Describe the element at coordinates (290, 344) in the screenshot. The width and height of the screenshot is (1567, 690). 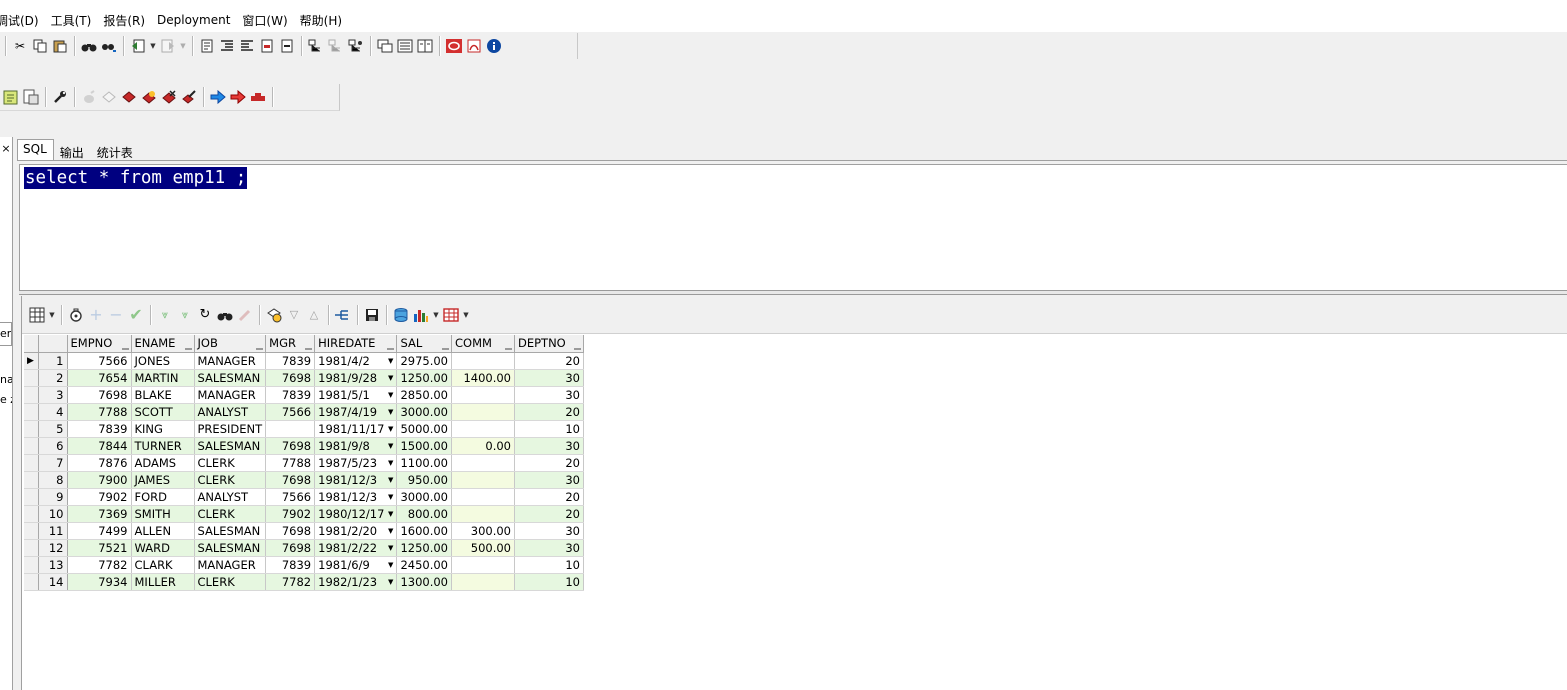
I see `column-header: MGR` at that location.